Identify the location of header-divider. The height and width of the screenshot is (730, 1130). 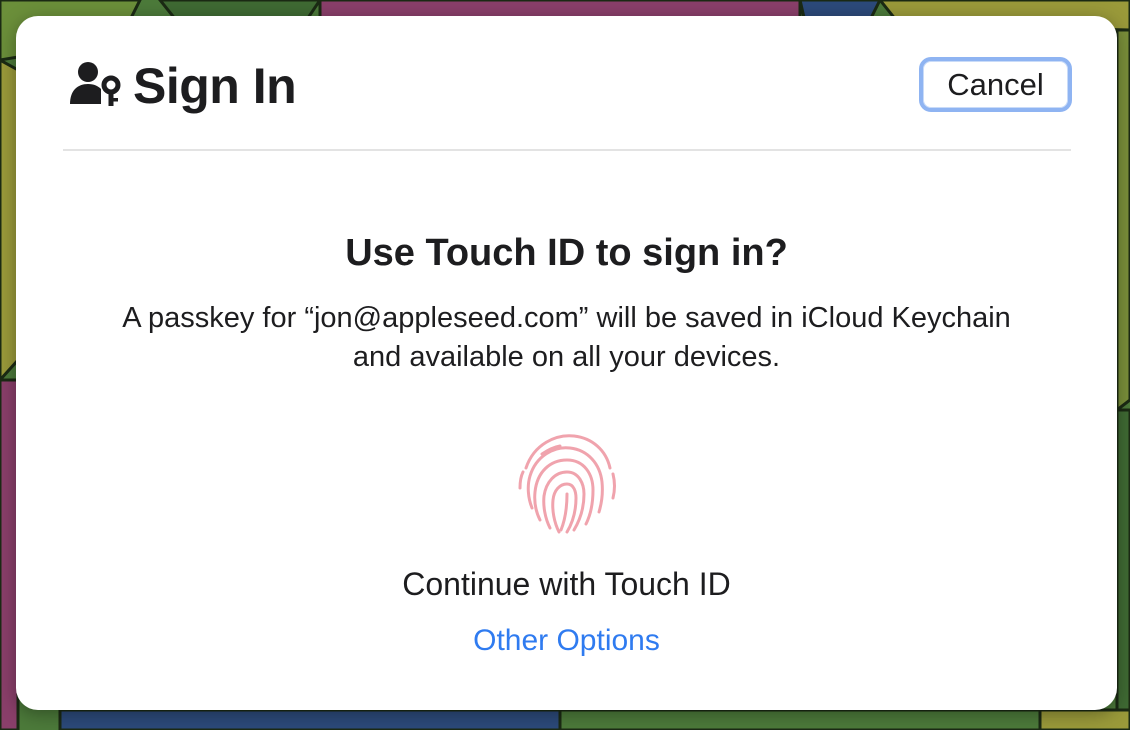
(567, 150).